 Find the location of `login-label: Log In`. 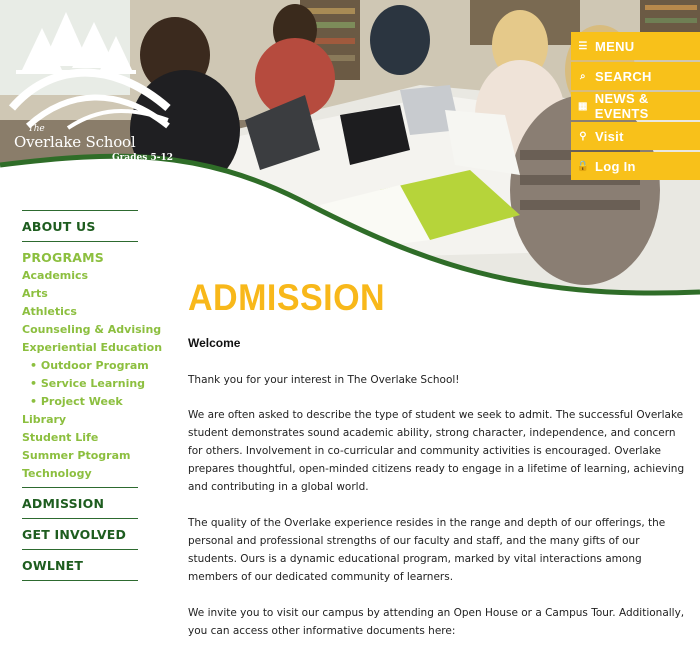

login-label: Log In is located at coordinates (615, 166).